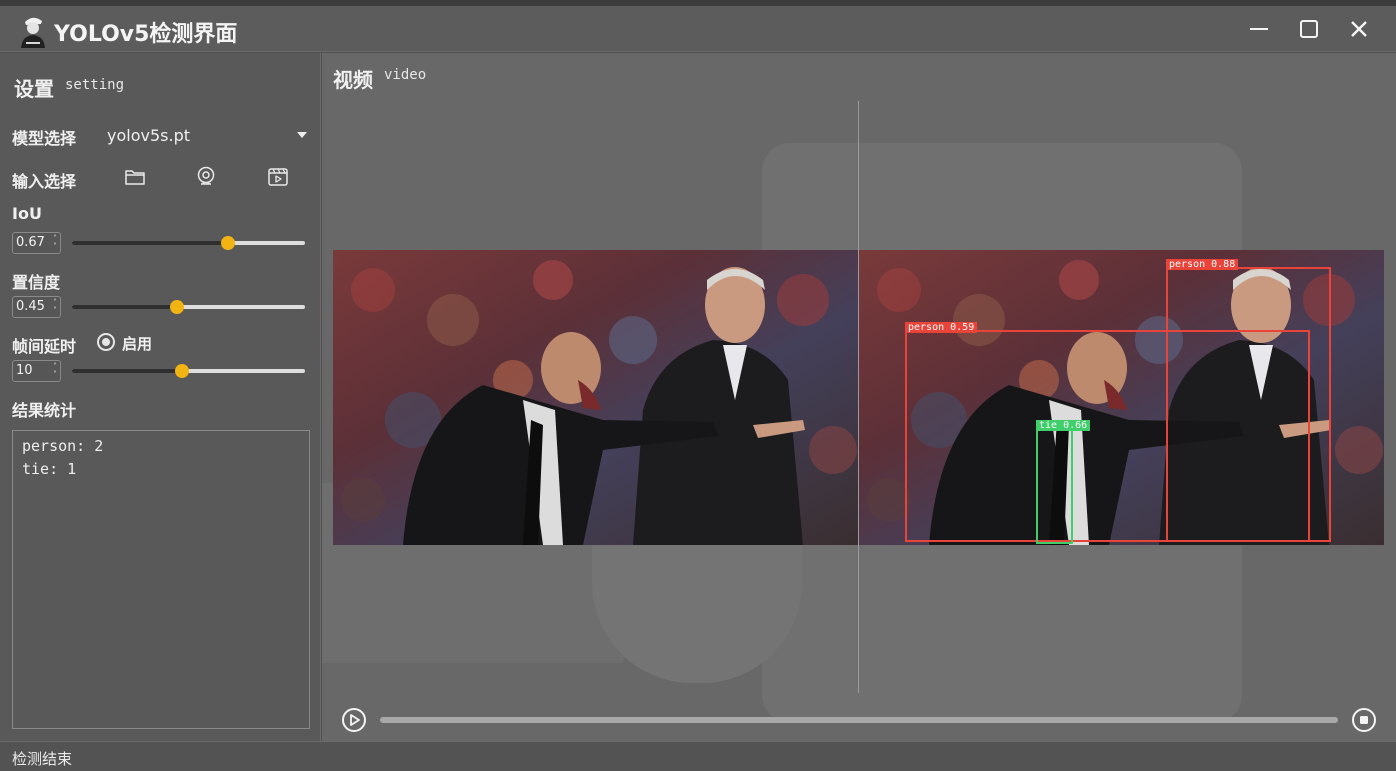 The height and width of the screenshot is (771, 1396). I want to click on chevron-down-icon, so click(302, 135).